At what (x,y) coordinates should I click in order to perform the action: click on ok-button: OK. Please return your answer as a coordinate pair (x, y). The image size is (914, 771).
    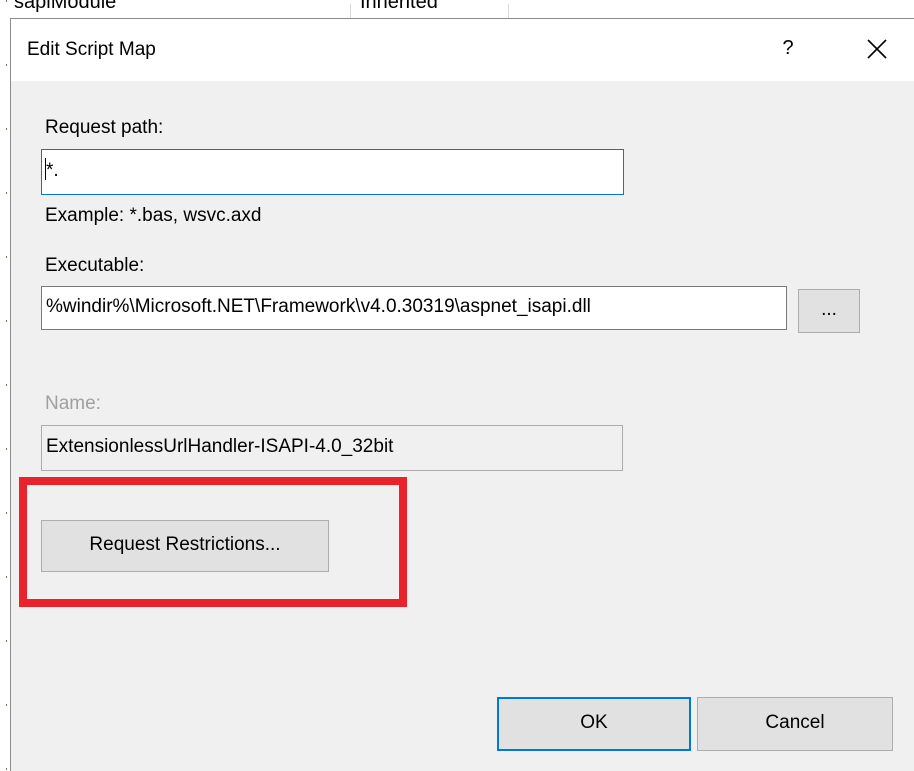
    Looking at the image, I should click on (594, 724).